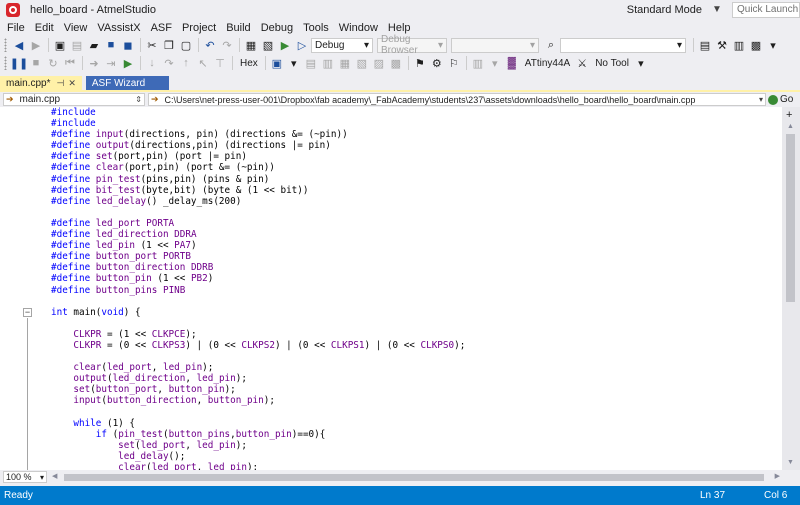 This screenshot has width=800, height=505. Describe the element at coordinates (258, 256) in the screenshot. I see `code-line: #define button_port PORTB` at that location.